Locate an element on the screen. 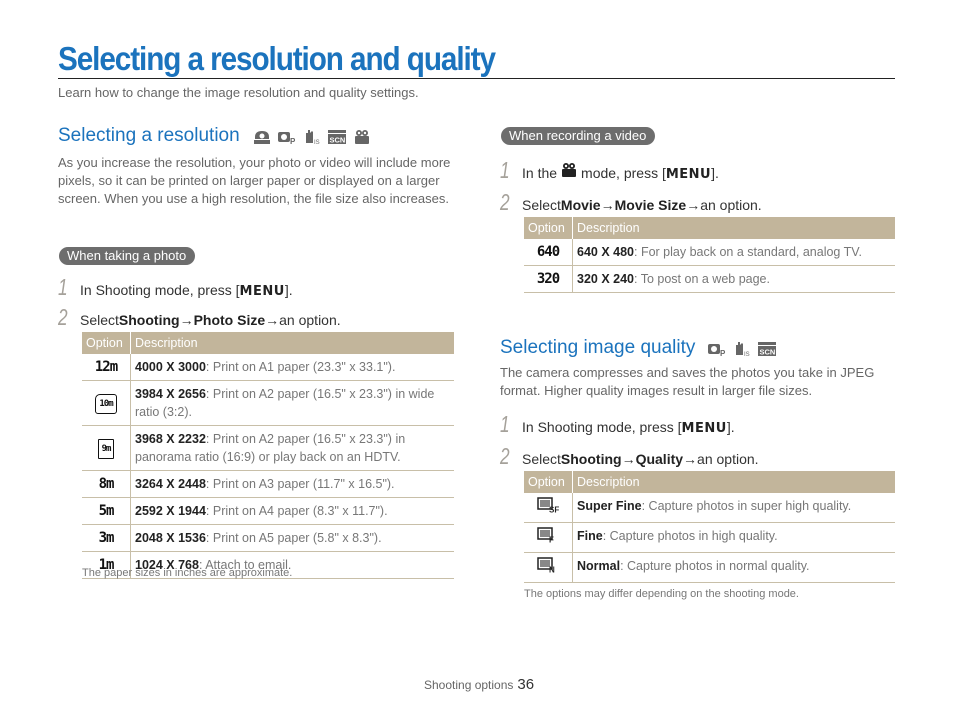 Image resolution: width=954 pixels, height=720 pixels. smart-auto-icon is located at coordinates (261, 137).